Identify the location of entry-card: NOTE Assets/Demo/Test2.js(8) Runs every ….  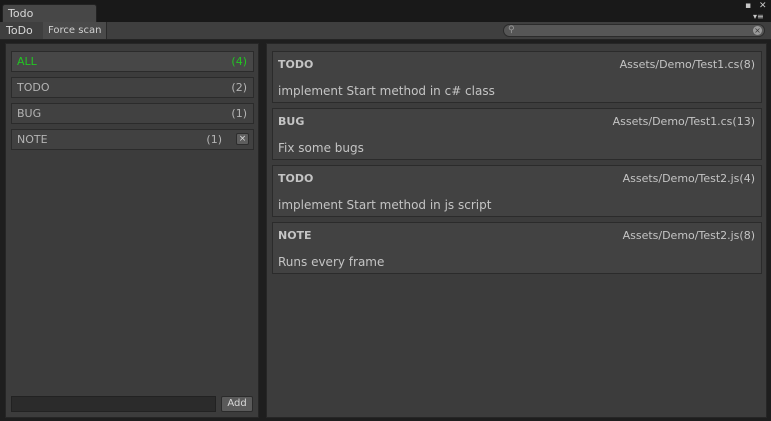
(517, 248).